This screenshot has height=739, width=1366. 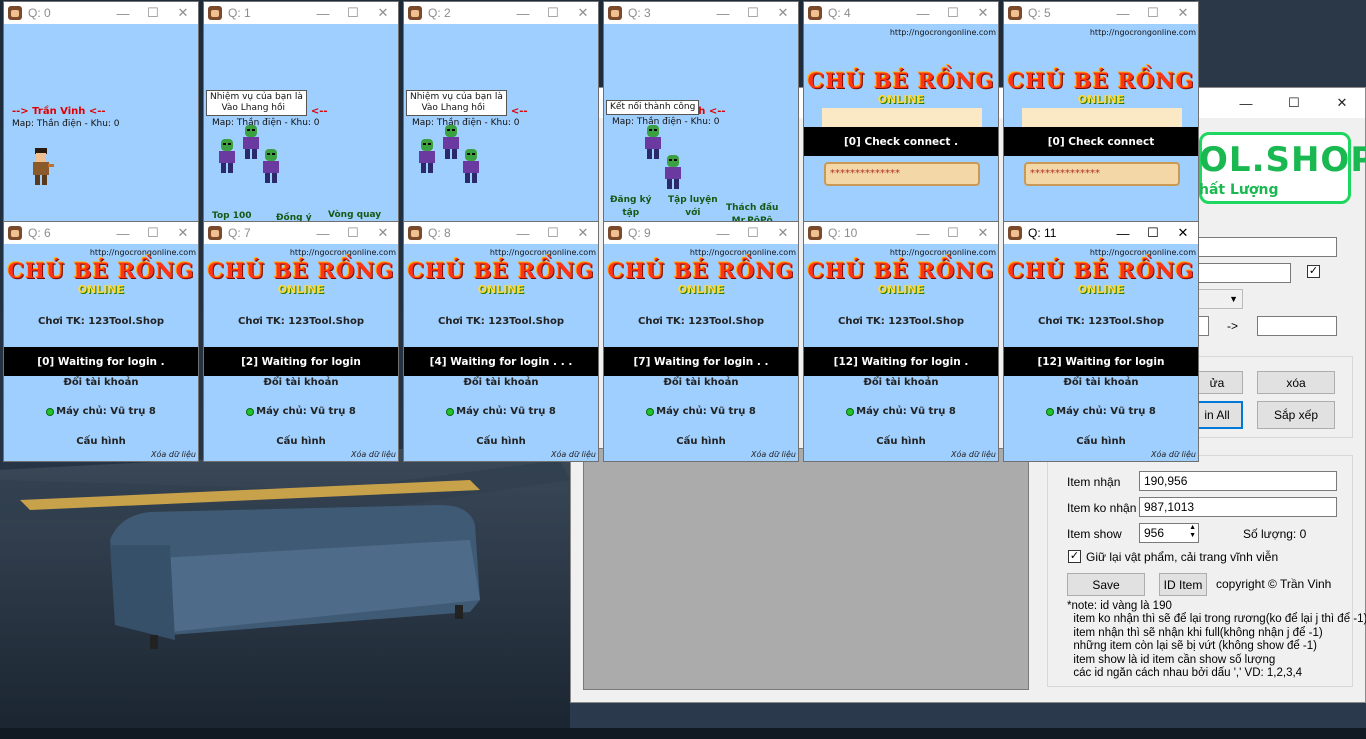 I want to click on game-window-titlebar: Q: 3 — ☐ ✕, so click(x=701, y=13).